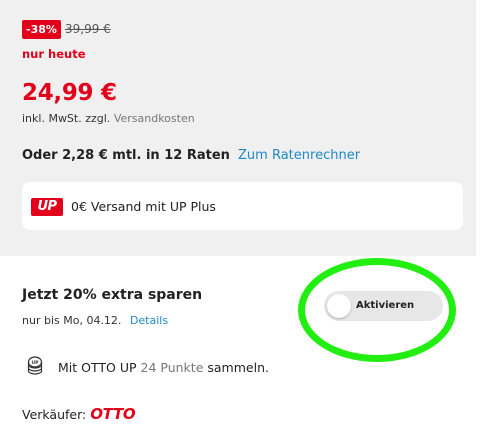  What do you see at coordinates (88, 29) in the screenshot?
I see `old-price: 39,99 €` at bounding box center [88, 29].